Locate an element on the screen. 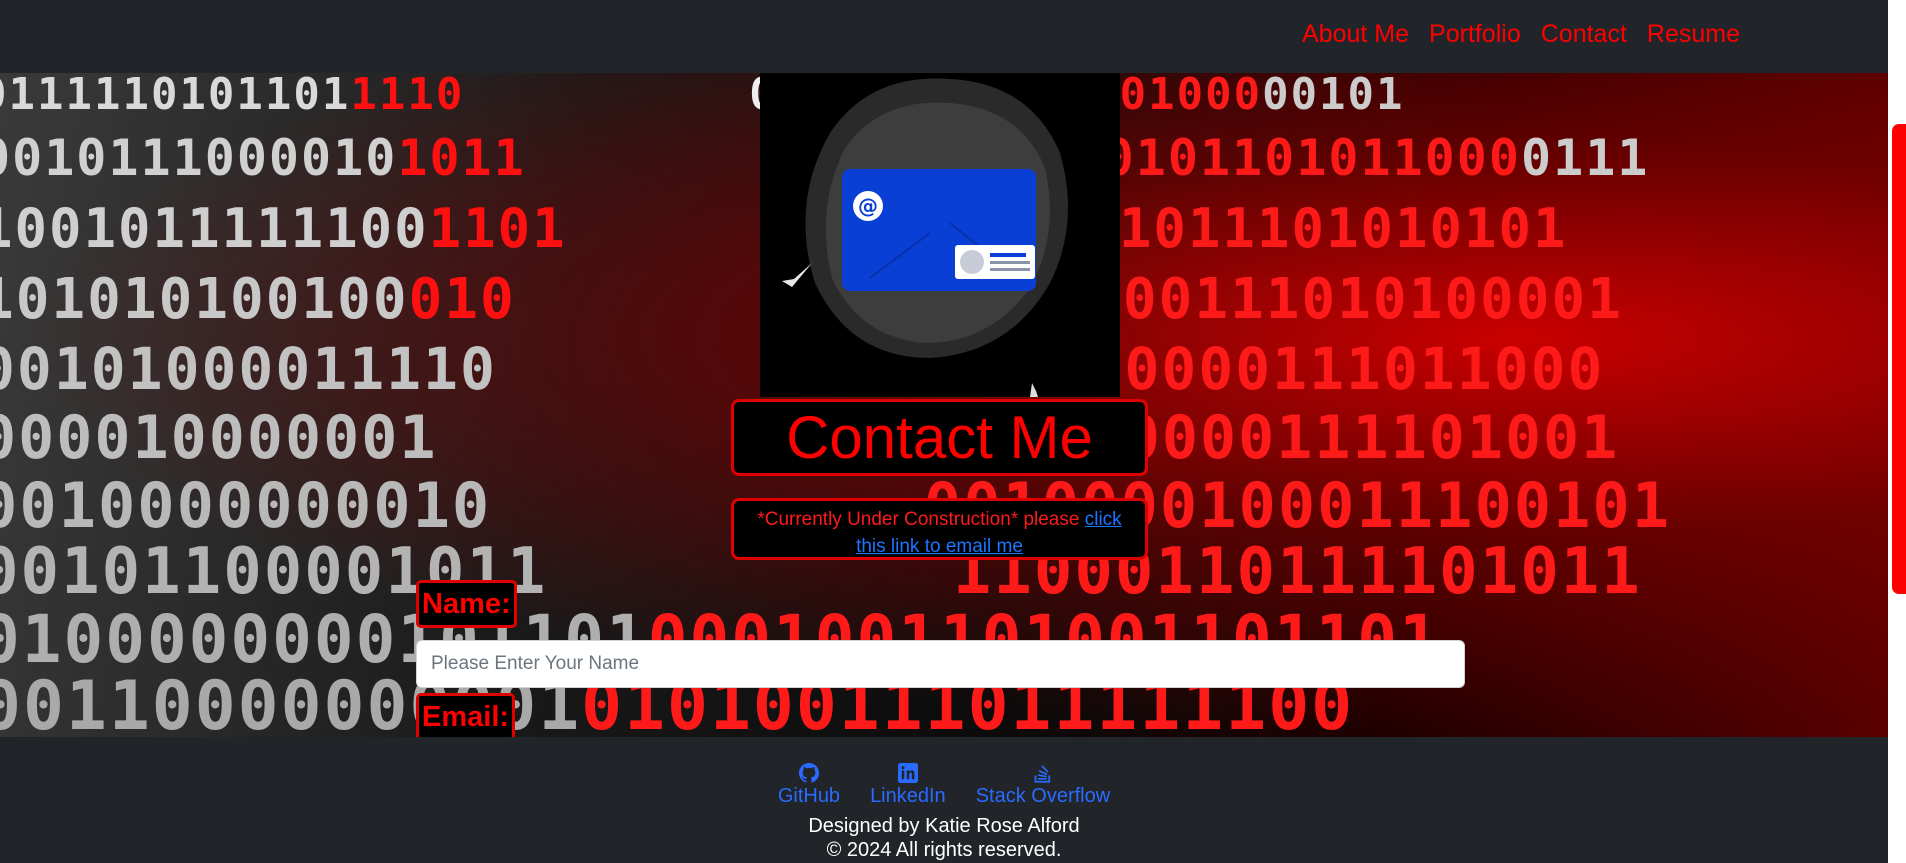 This screenshot has height=863, width=1906. copyright: © 2024 All rights reserved. is located at coordinates (944, 850).